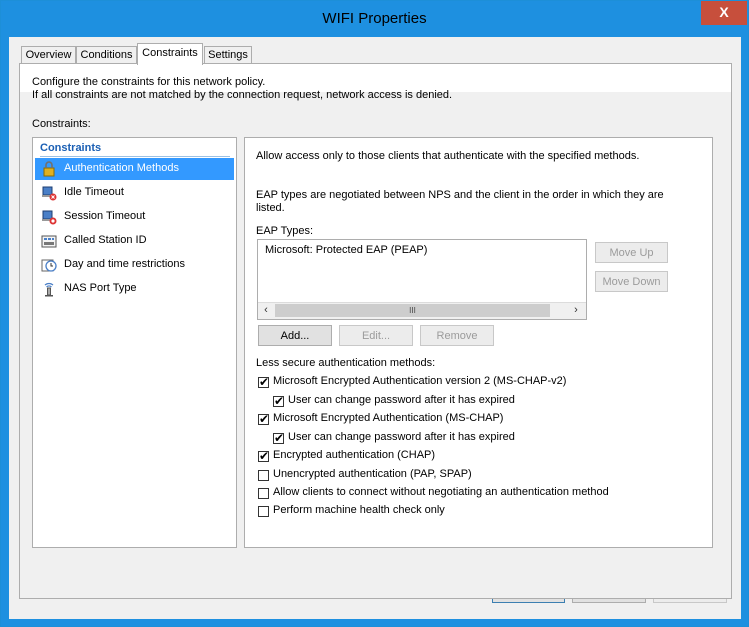 This screenshot has height=627, width=749. I want to click on list-item-label: Day and time restrictions, so click(125, 264).